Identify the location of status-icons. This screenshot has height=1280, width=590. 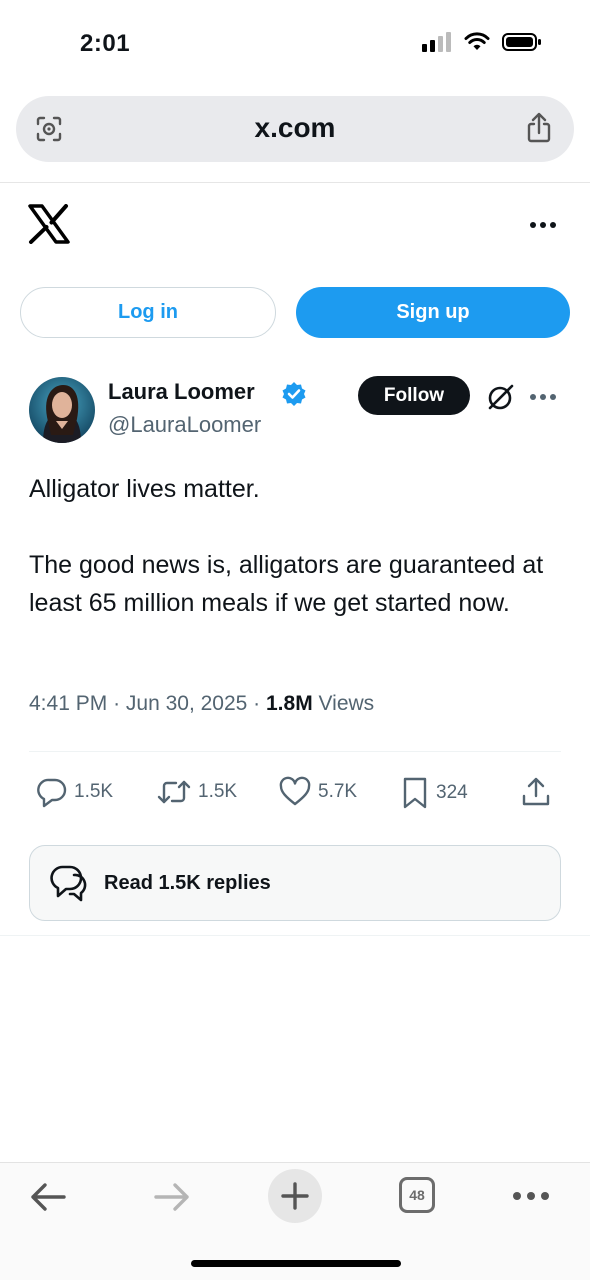
(482, 42).